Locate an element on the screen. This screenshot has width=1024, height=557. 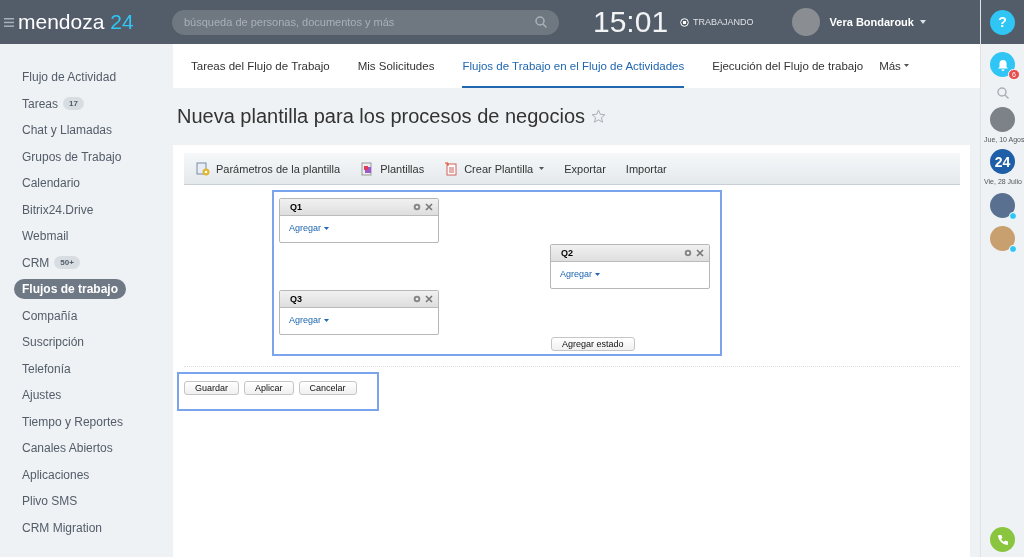
toolbar-button: Exportar is located at coordinates (585, 168).